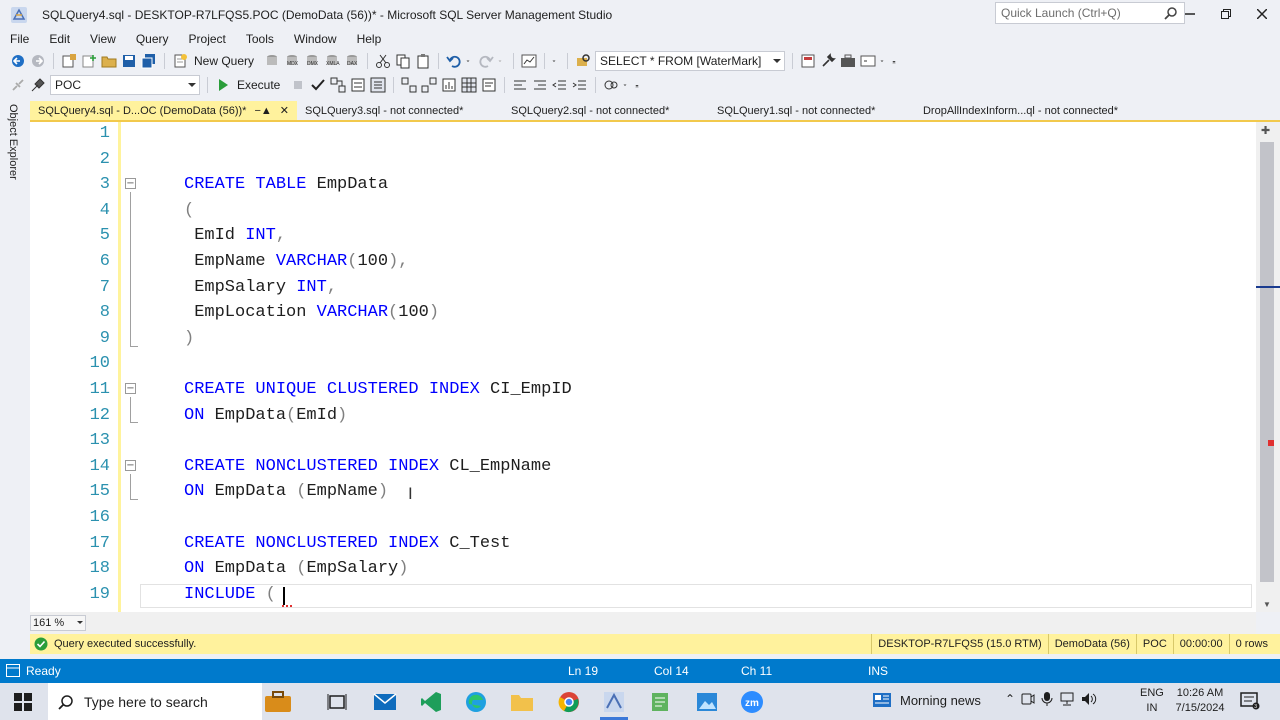  What do you see at coordinates (486, 61) in the screenshot?
I see `redo-icon` at bounding box center [486, 61].